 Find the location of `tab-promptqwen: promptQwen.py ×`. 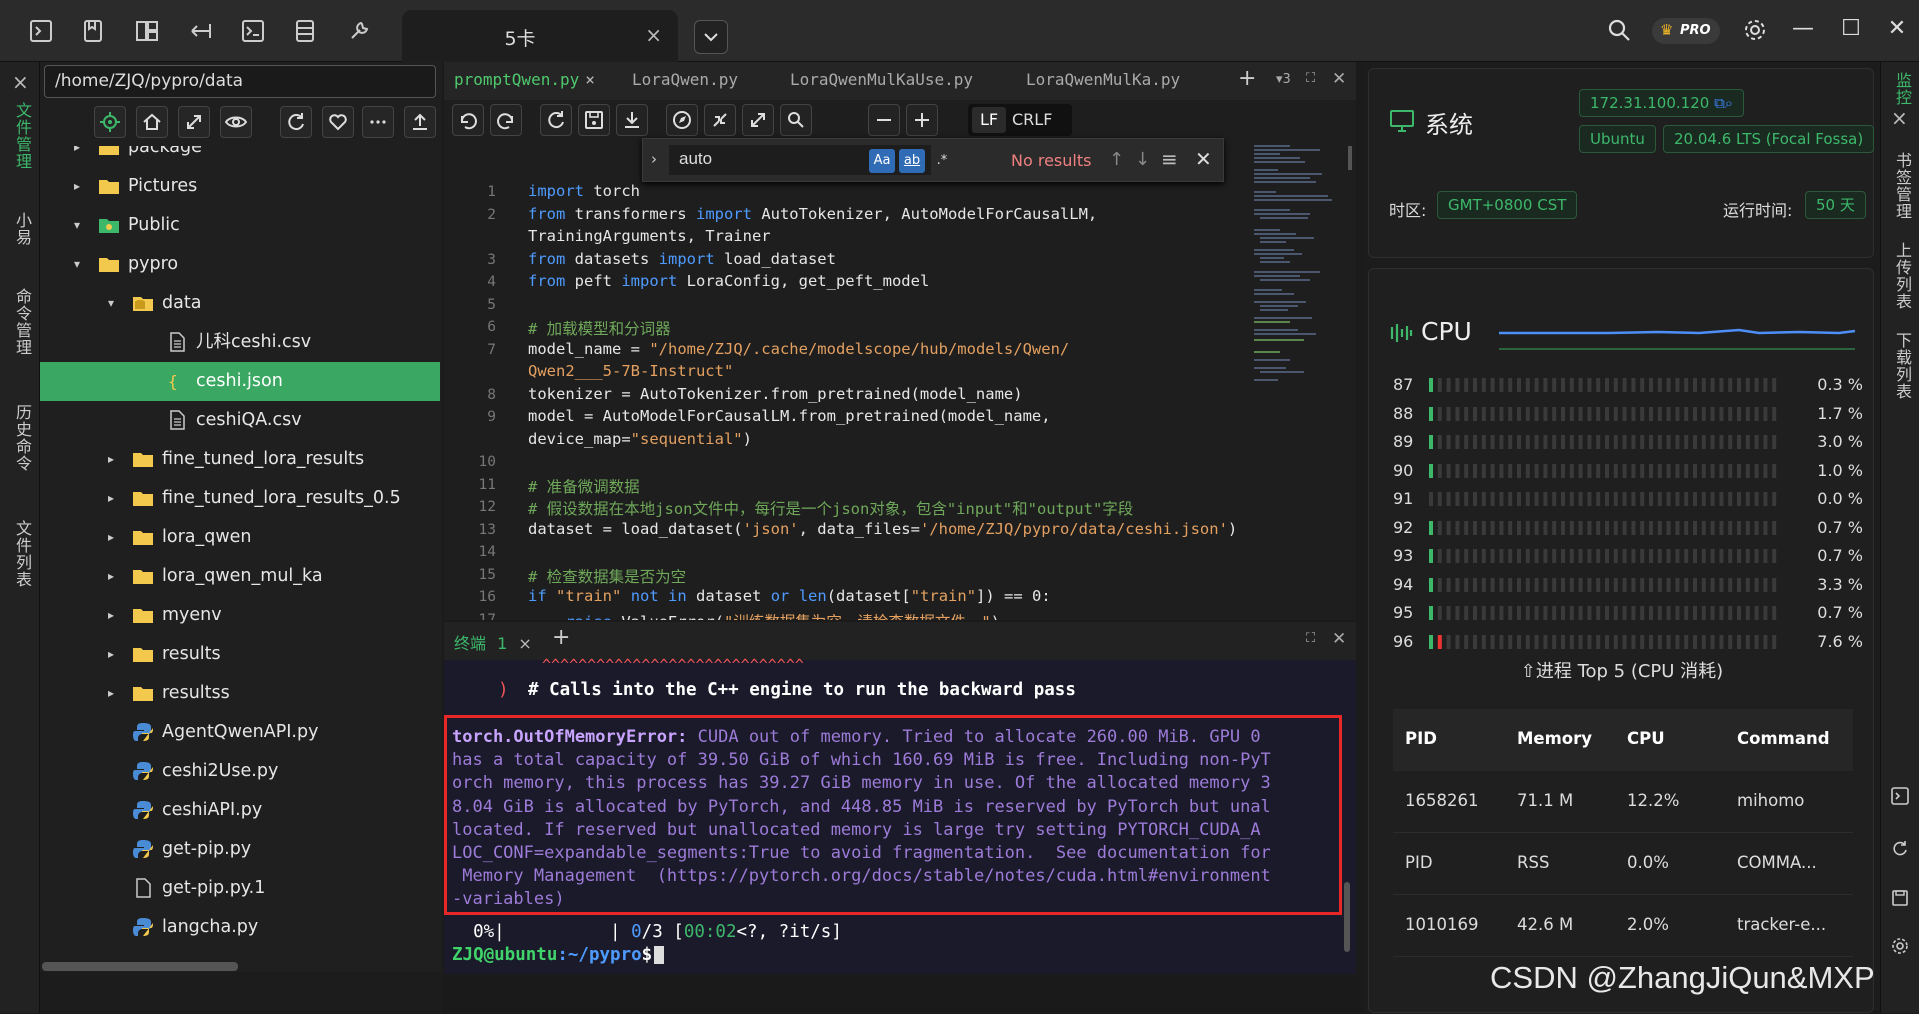

tab-promptqwen: promptQwen.py × is located at coordinates (524, 79).